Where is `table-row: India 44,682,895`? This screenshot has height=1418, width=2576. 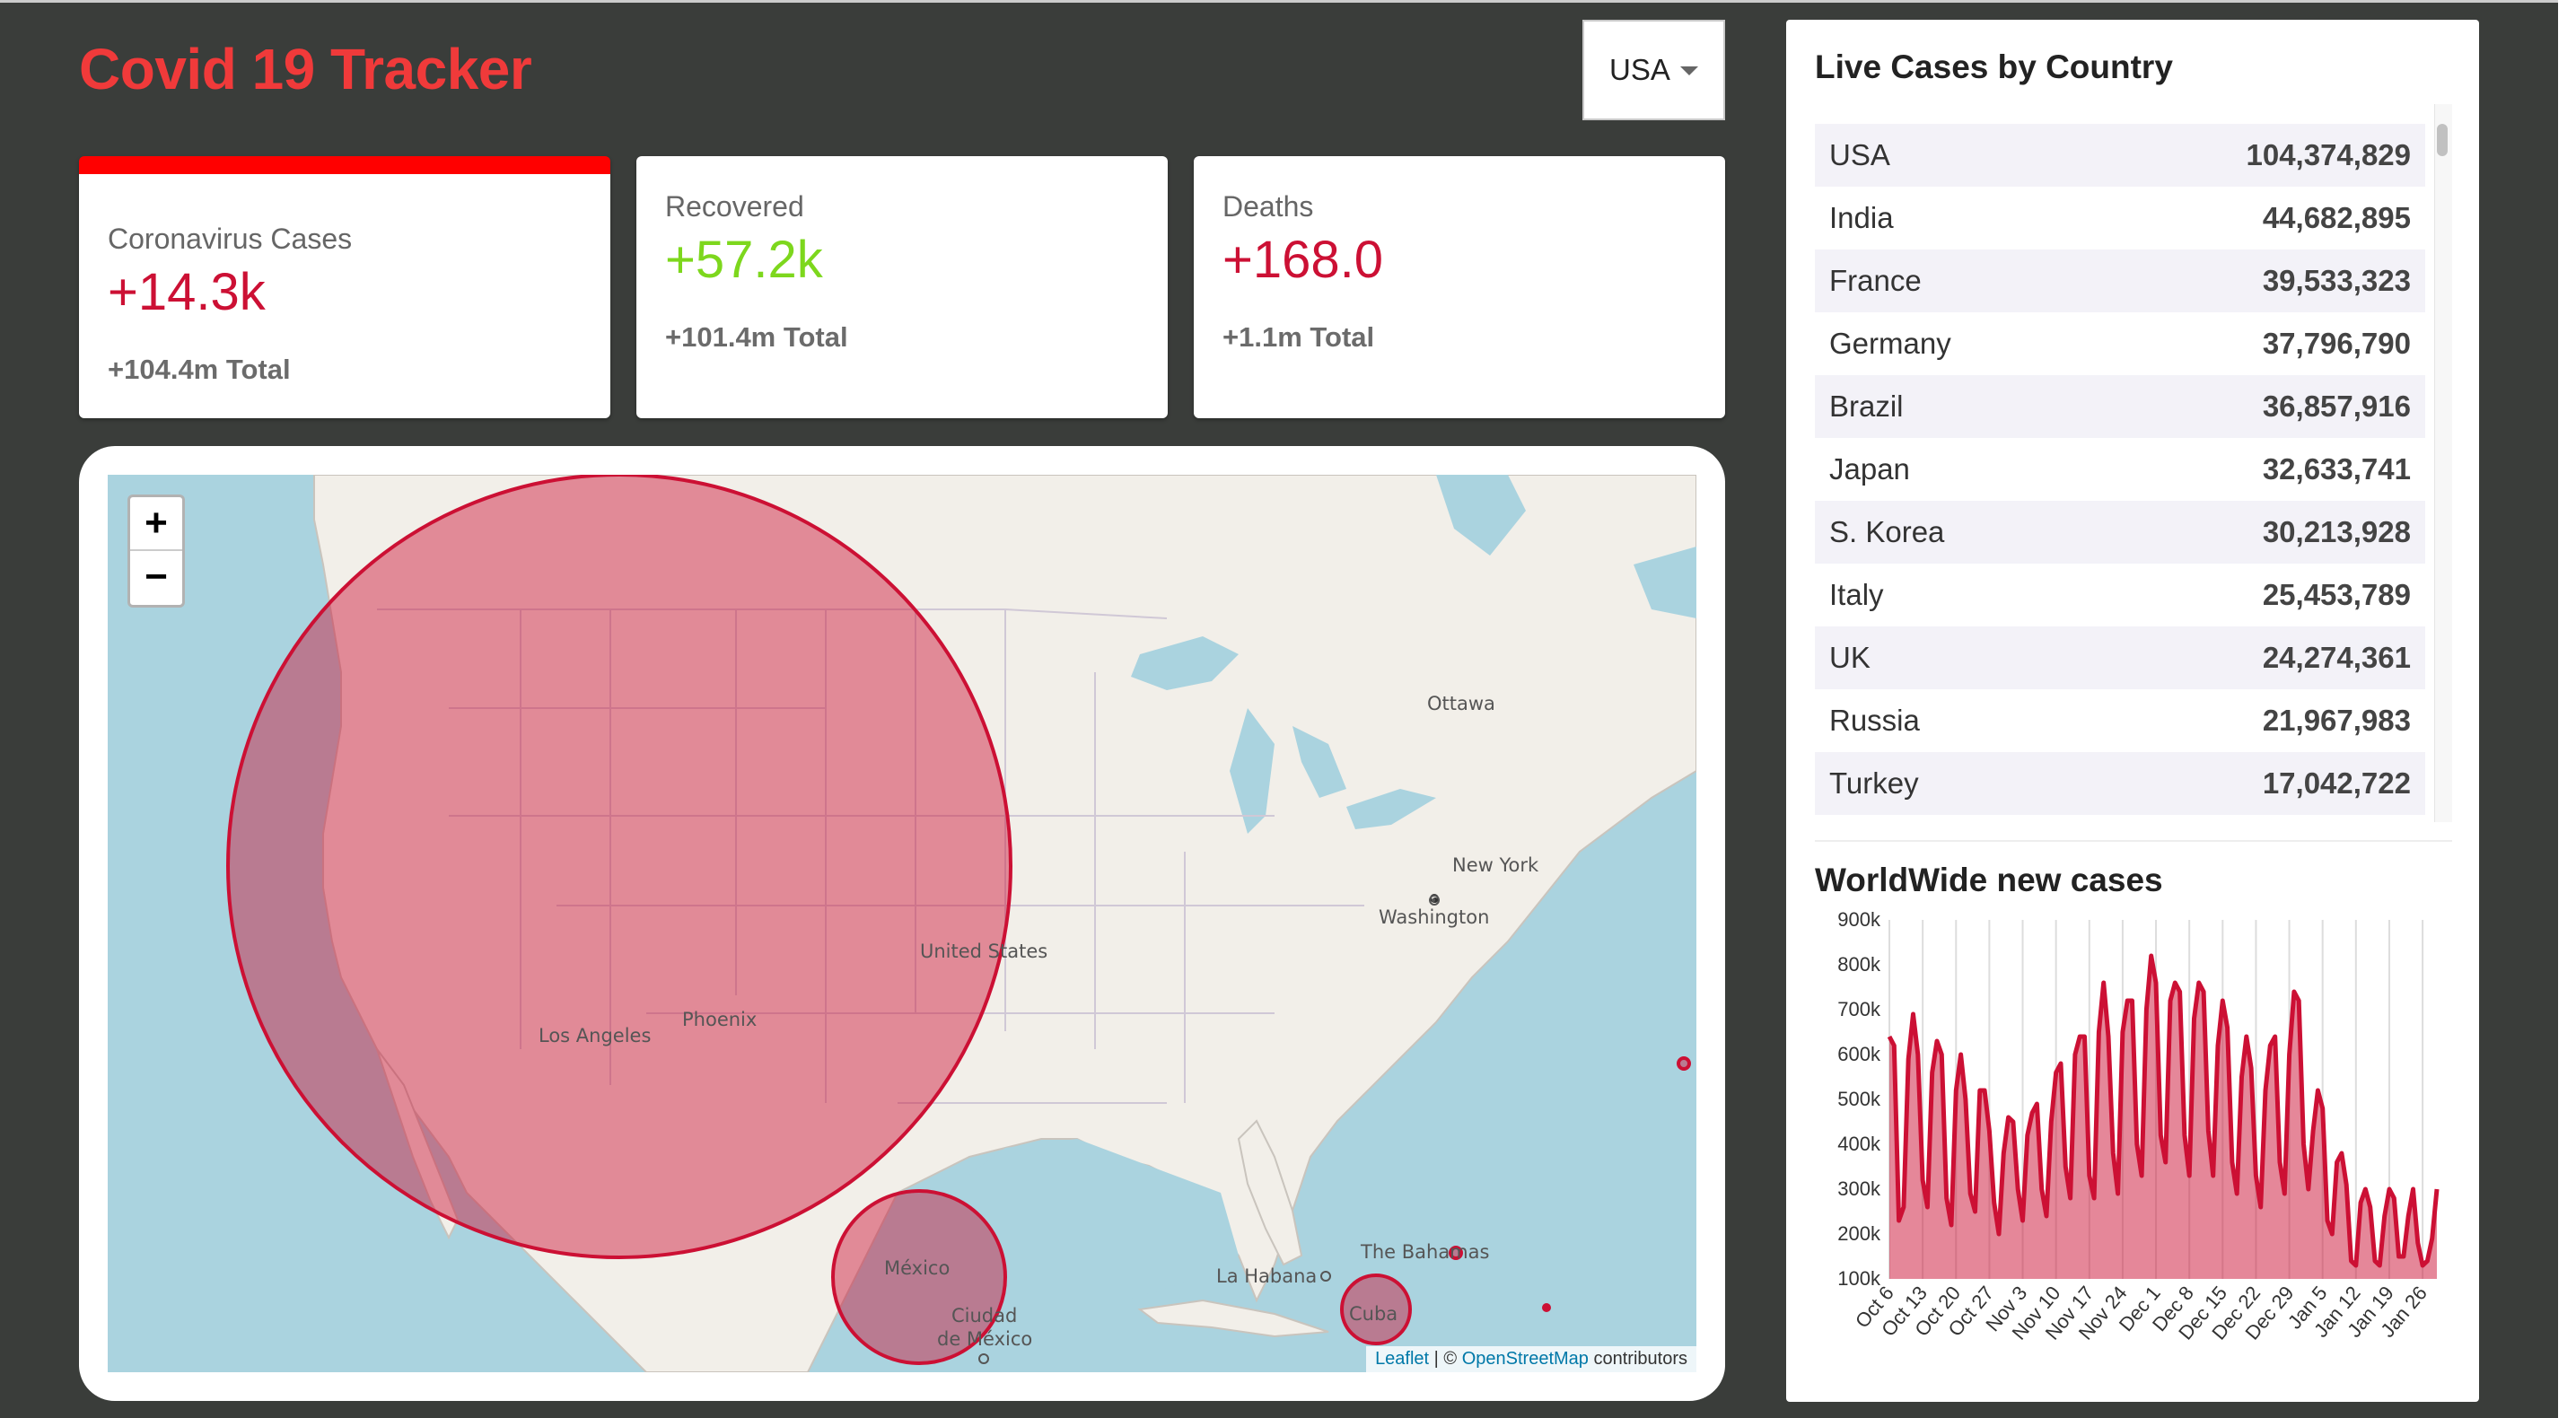
table-row: India 44,682,895 is located at coordinates (2120, 218).